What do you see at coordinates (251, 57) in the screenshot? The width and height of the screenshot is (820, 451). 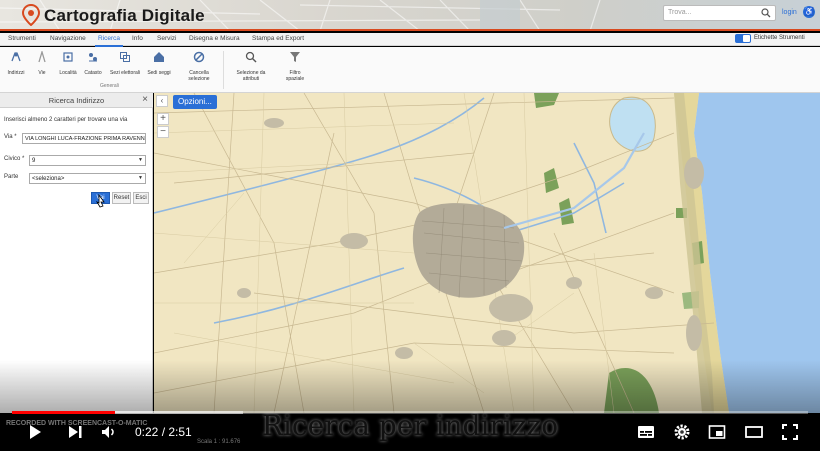 I see `attribute-search-icon` at bounding box center [251, 57].